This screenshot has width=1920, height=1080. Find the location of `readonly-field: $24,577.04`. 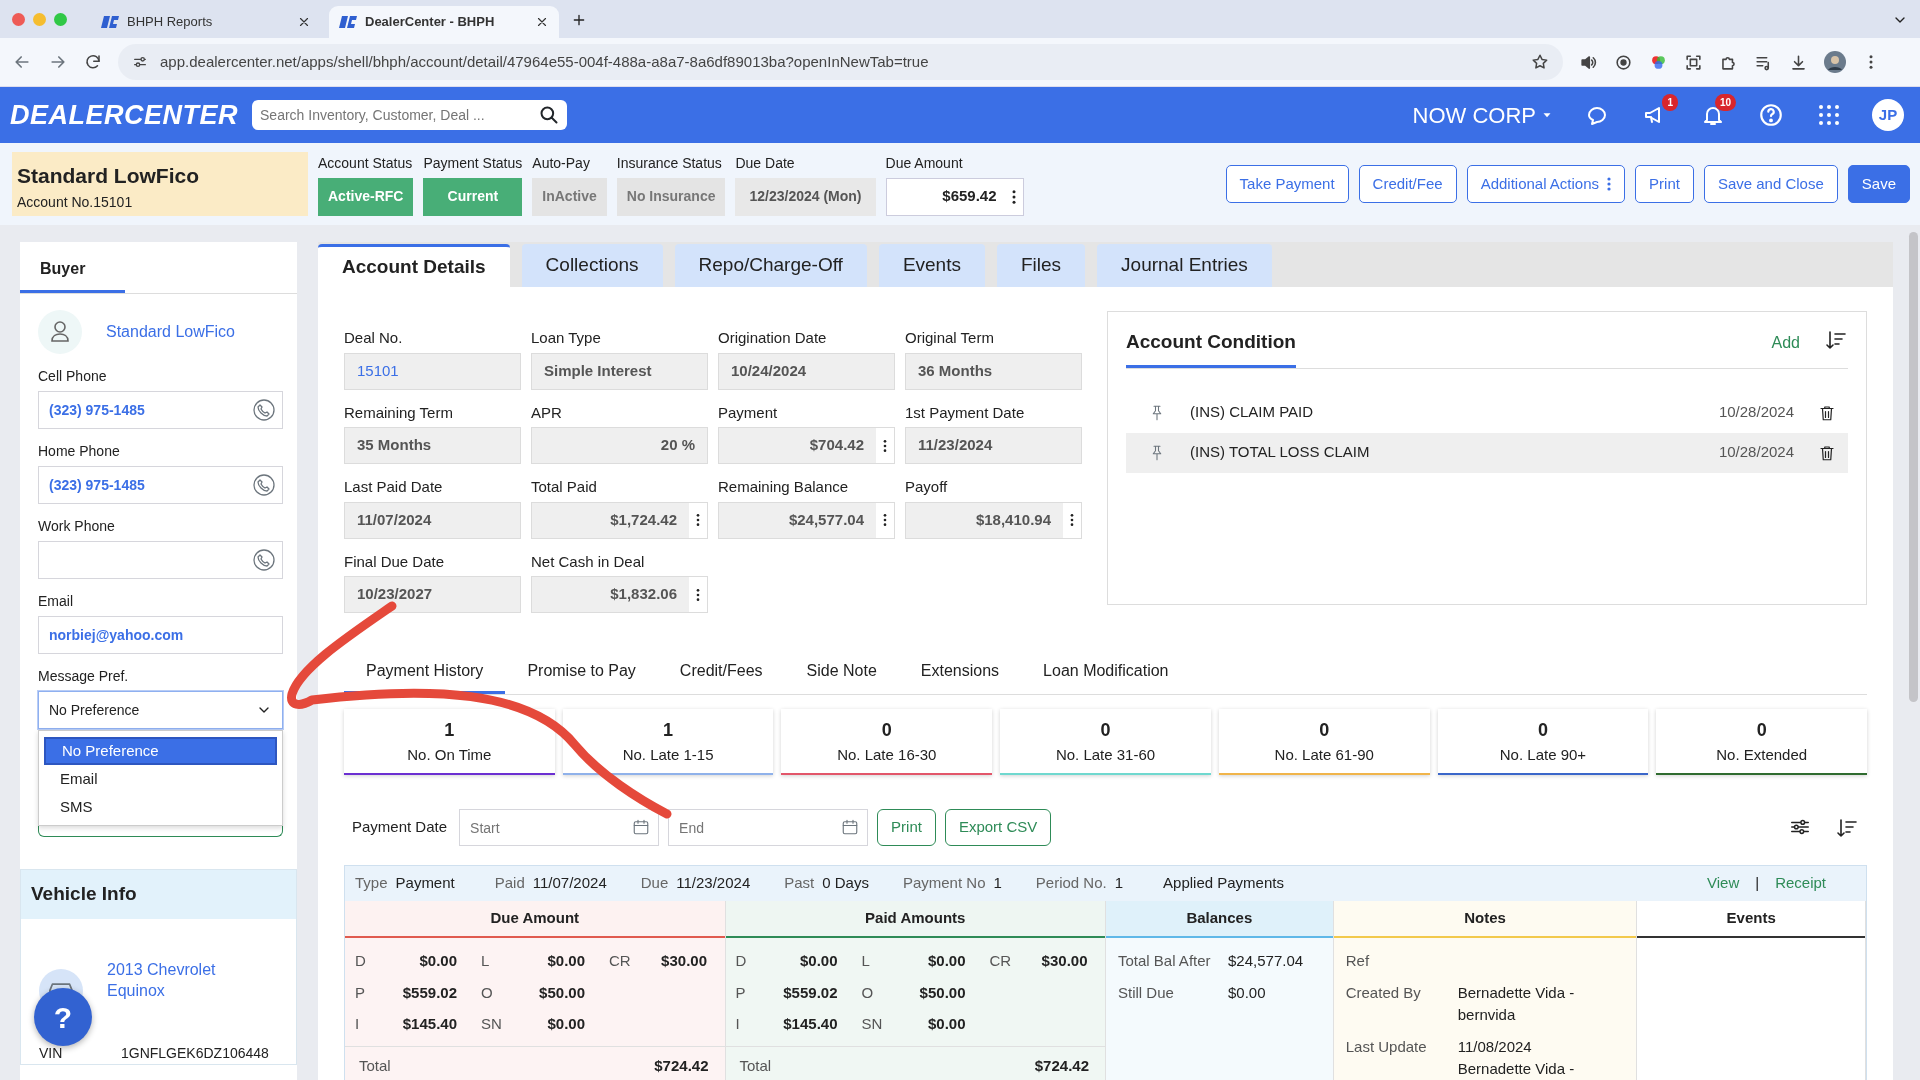

readonly-field: $24,577.04 is located at coordinates (806, 520).